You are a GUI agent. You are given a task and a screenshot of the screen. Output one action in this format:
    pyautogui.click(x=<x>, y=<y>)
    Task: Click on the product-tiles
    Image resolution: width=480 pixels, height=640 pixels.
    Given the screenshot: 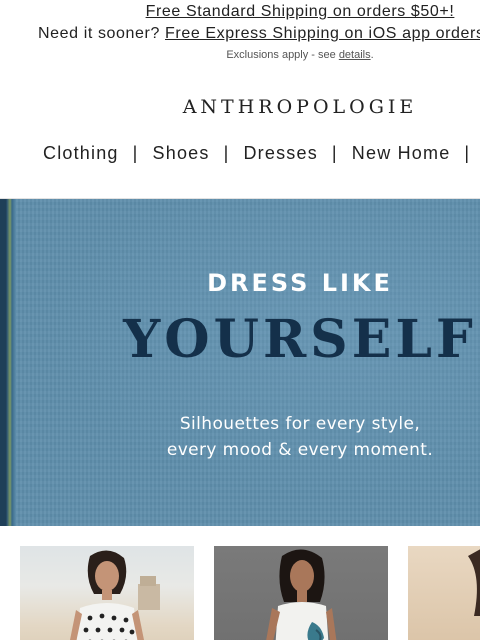 What is the action you would take?
    pyautogui.click(x=250, y=593)
    